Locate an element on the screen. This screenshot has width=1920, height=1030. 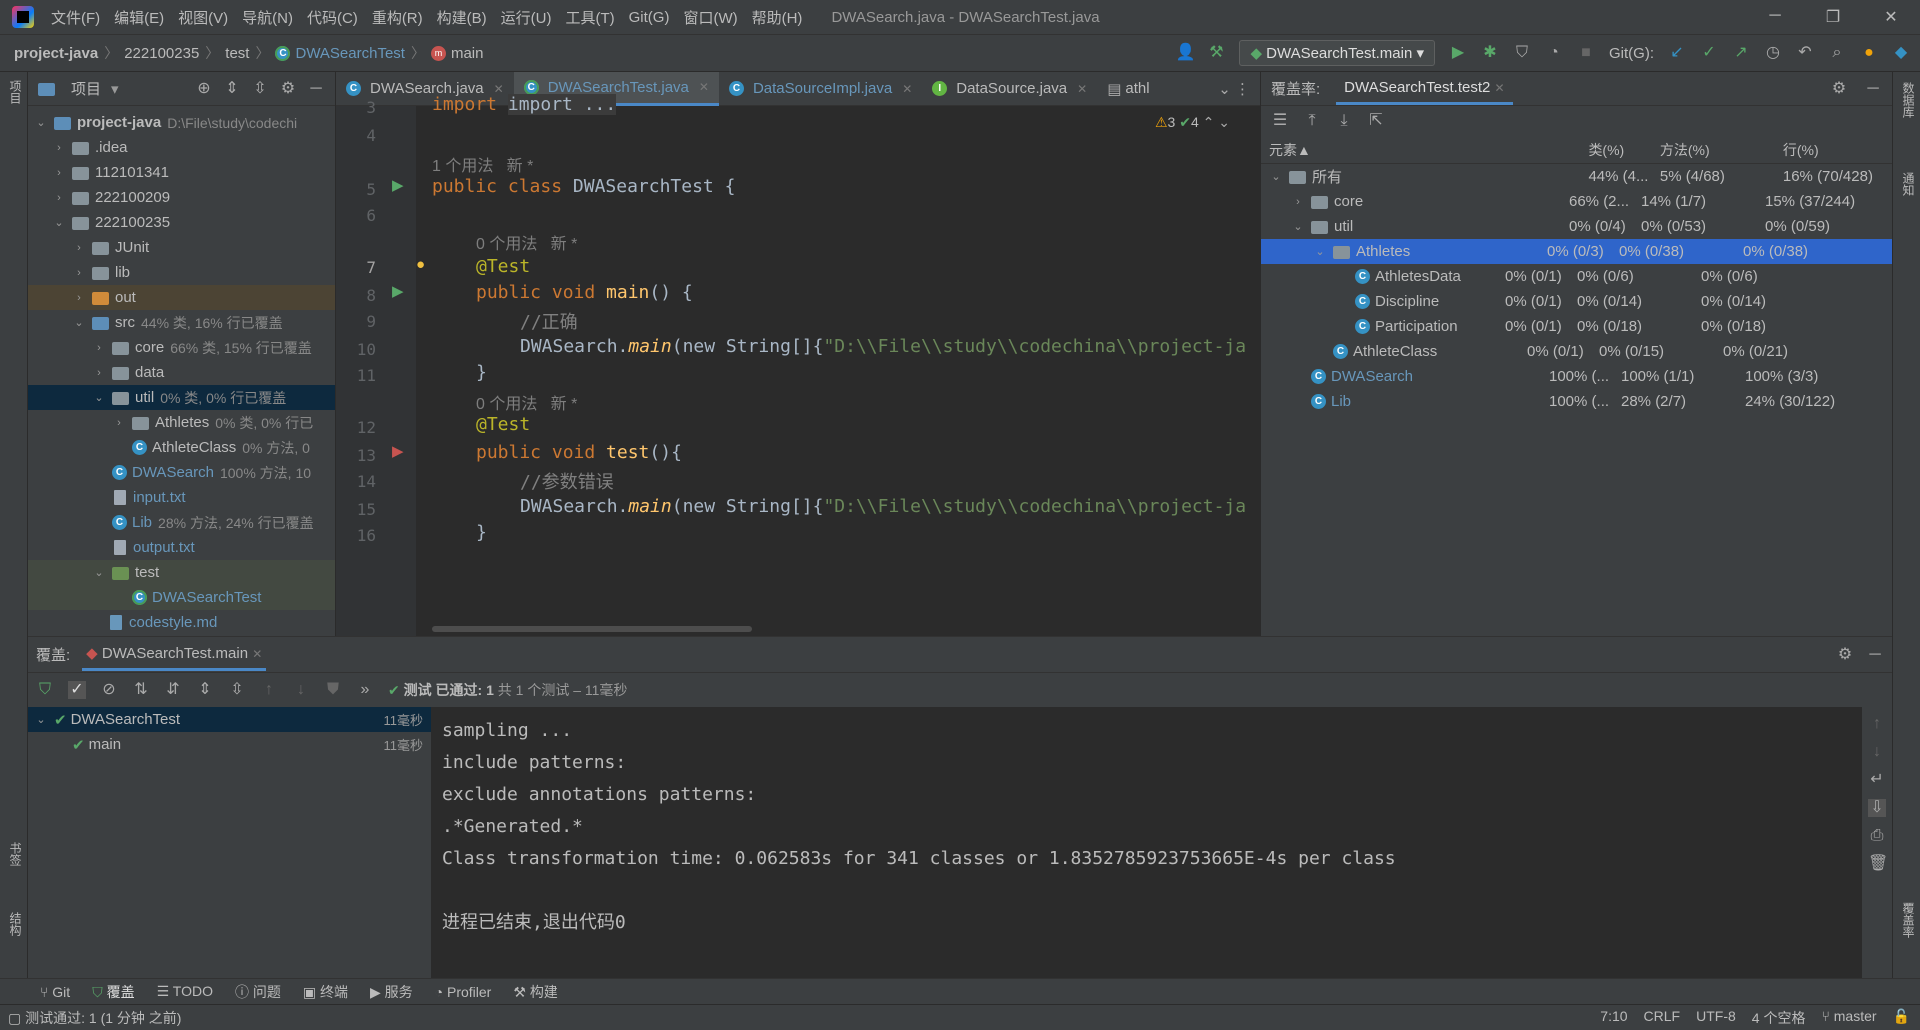
tool-tab-git: ⑂ Git is located at coordinates (55, 992).